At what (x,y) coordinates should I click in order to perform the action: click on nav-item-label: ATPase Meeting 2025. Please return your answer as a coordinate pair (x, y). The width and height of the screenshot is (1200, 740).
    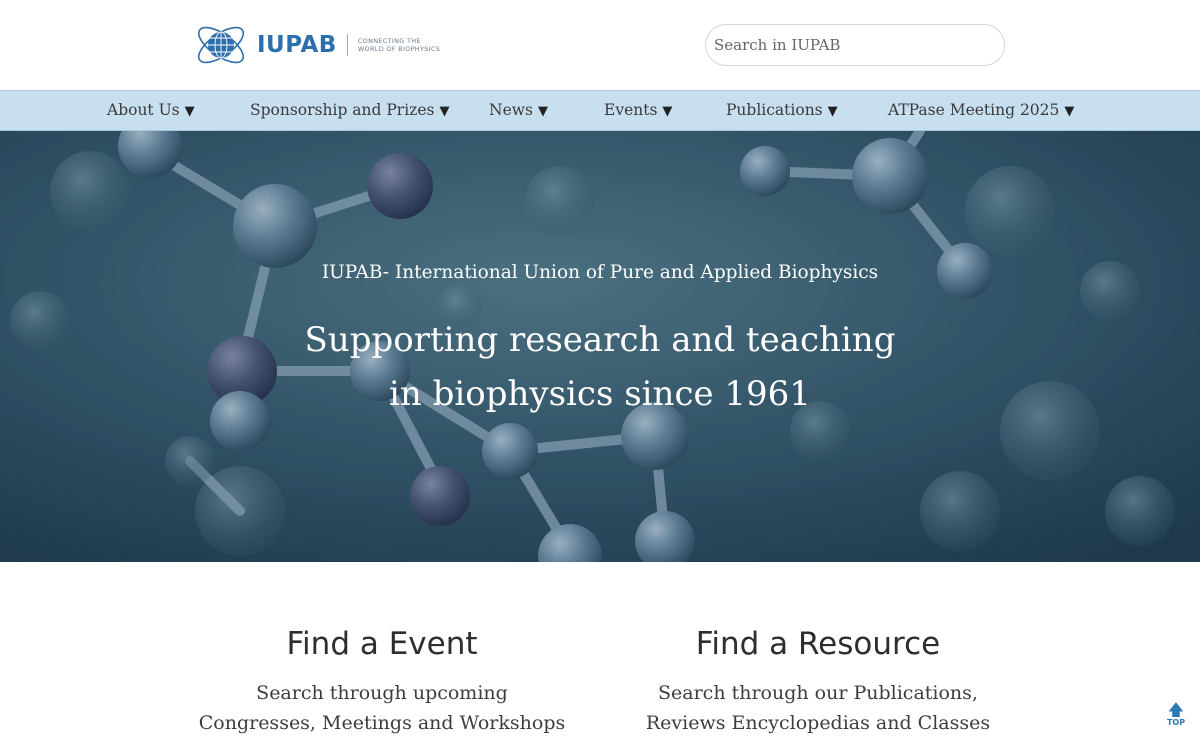
    Looking at the image, I should click on (974, 110).